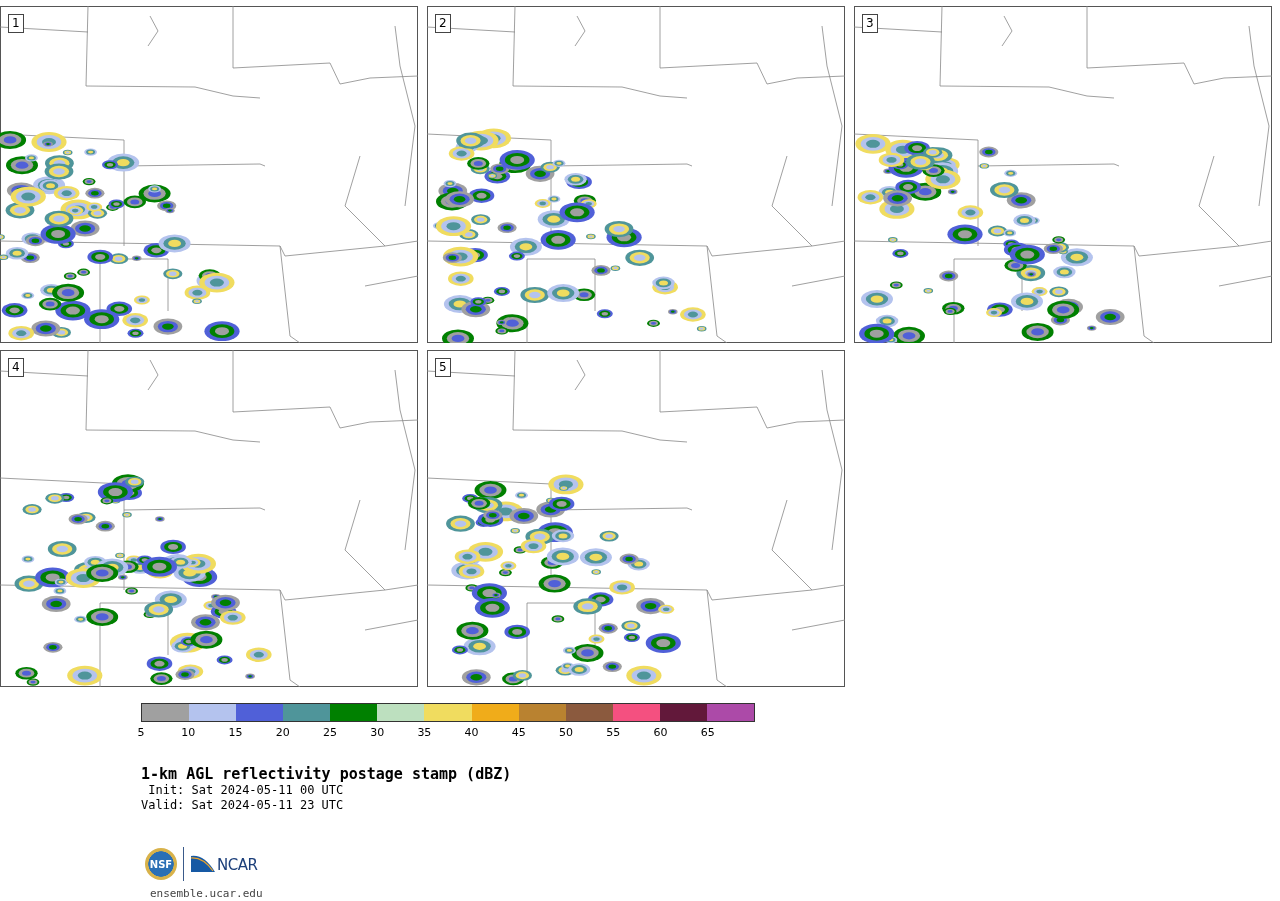 This screenshot has width=1280, height=901. Describe the element at coordinates (471, 732) in the screenshot. I see `tick-label: 40` at that location.